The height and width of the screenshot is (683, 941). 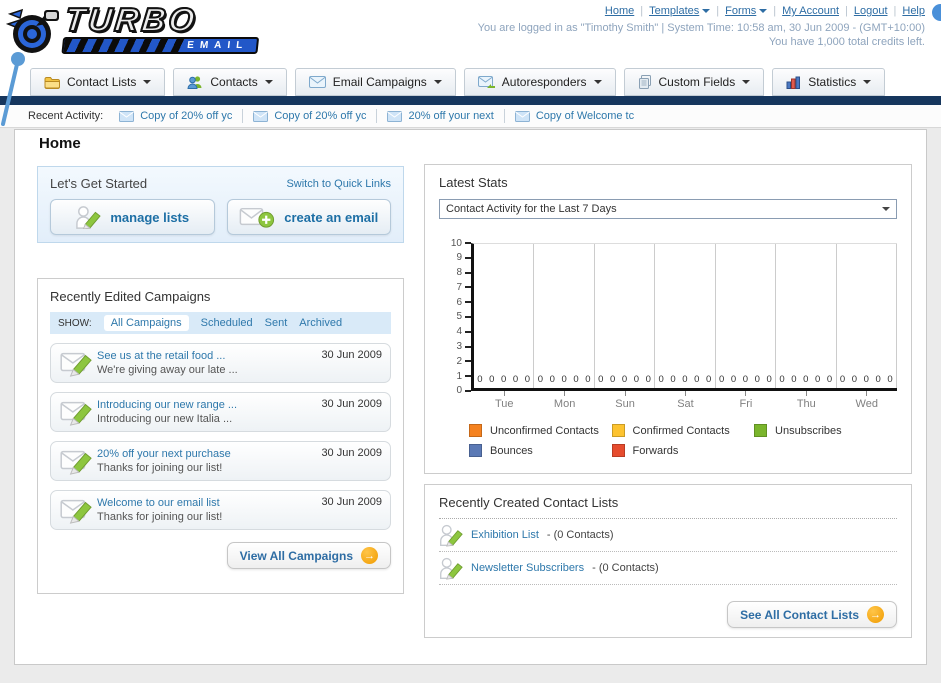 What do you see at coordinates (913, 11) in the screenshot?
I see `nav-help-link: Help` at bounding box center [913, 11].